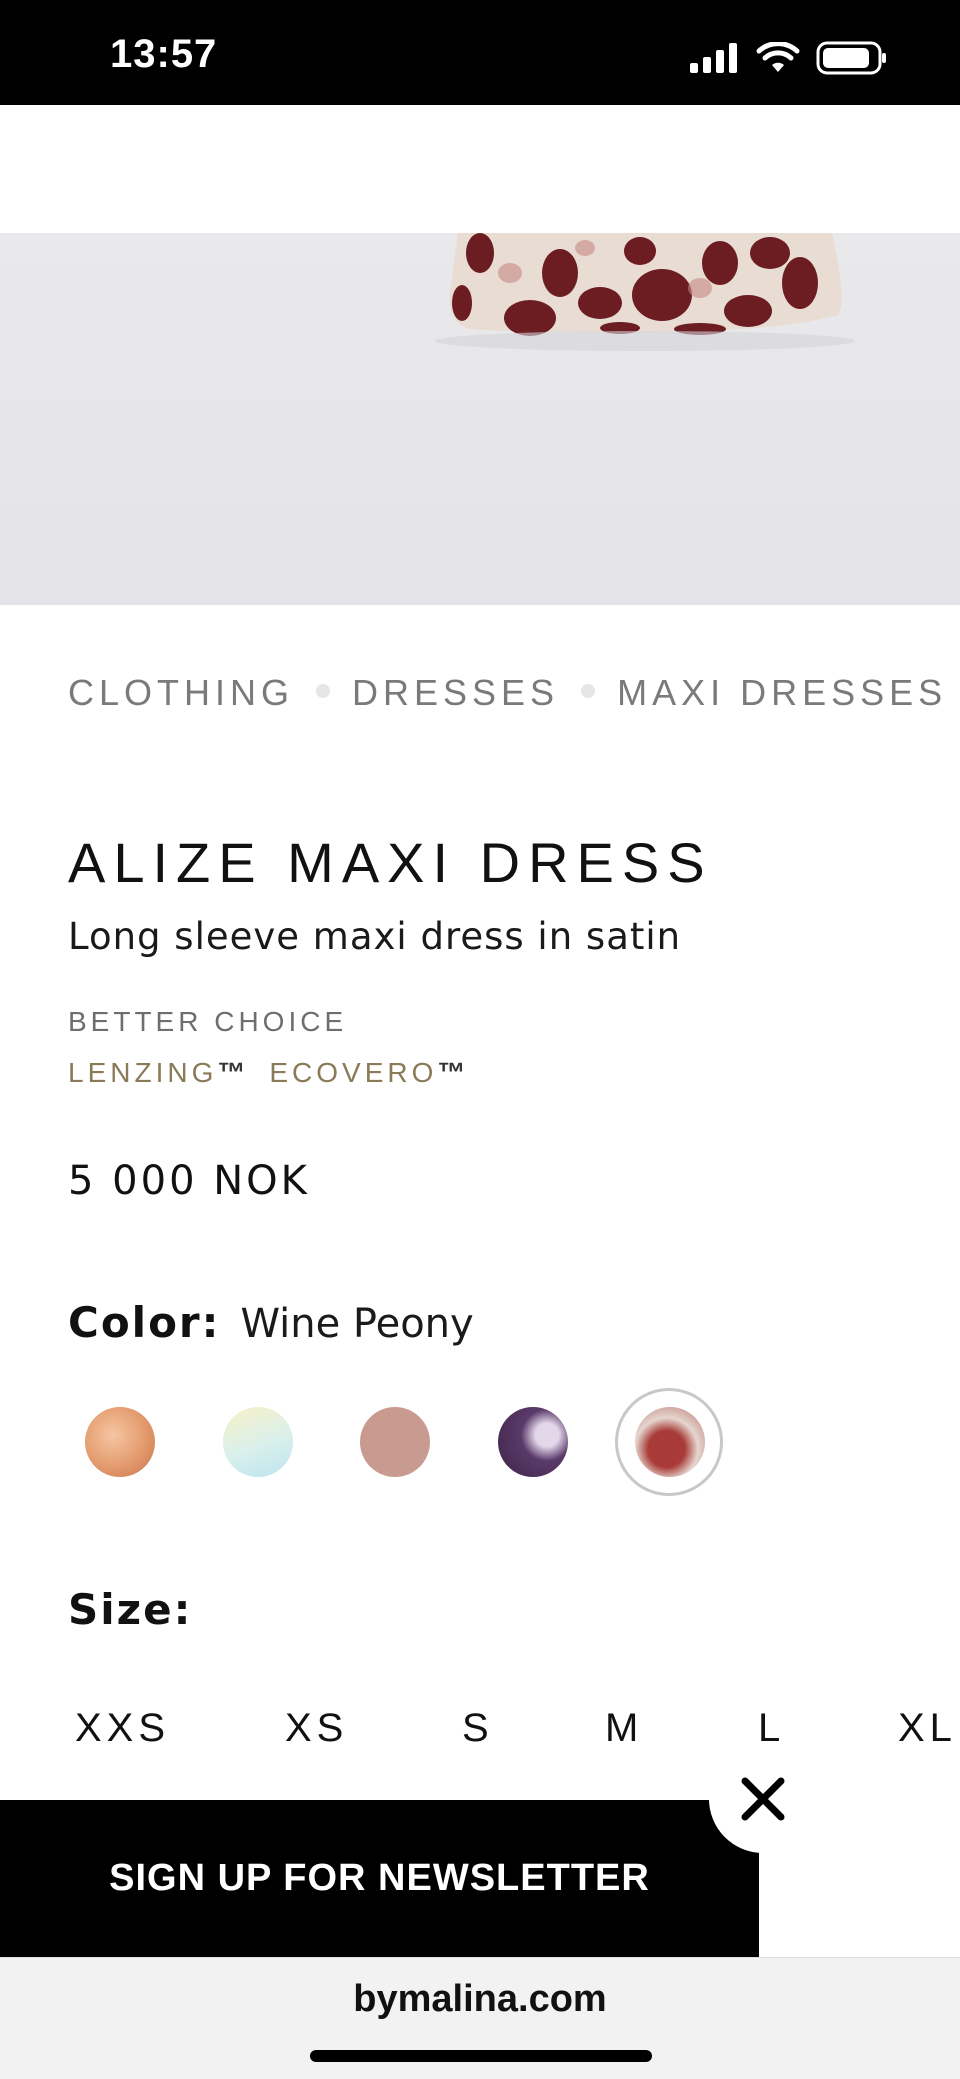 The width and height of the screenshot is (960, 2079). I want to click on breadcrumb-clothing: CLOTHING, so click(181, 693).